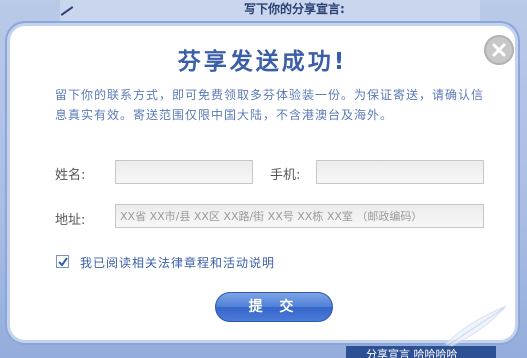  What do you see at coordinates (70, 175) in the screenshot?
I see `name-label: 姓名:` at bounding box center [70, 175].